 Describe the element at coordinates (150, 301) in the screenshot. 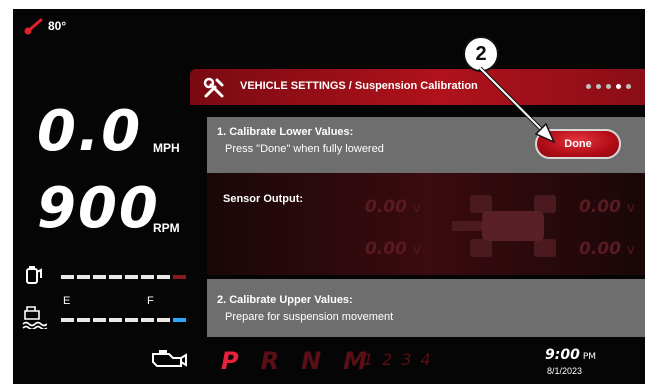

I see `fuel-full-label: F` at that location.